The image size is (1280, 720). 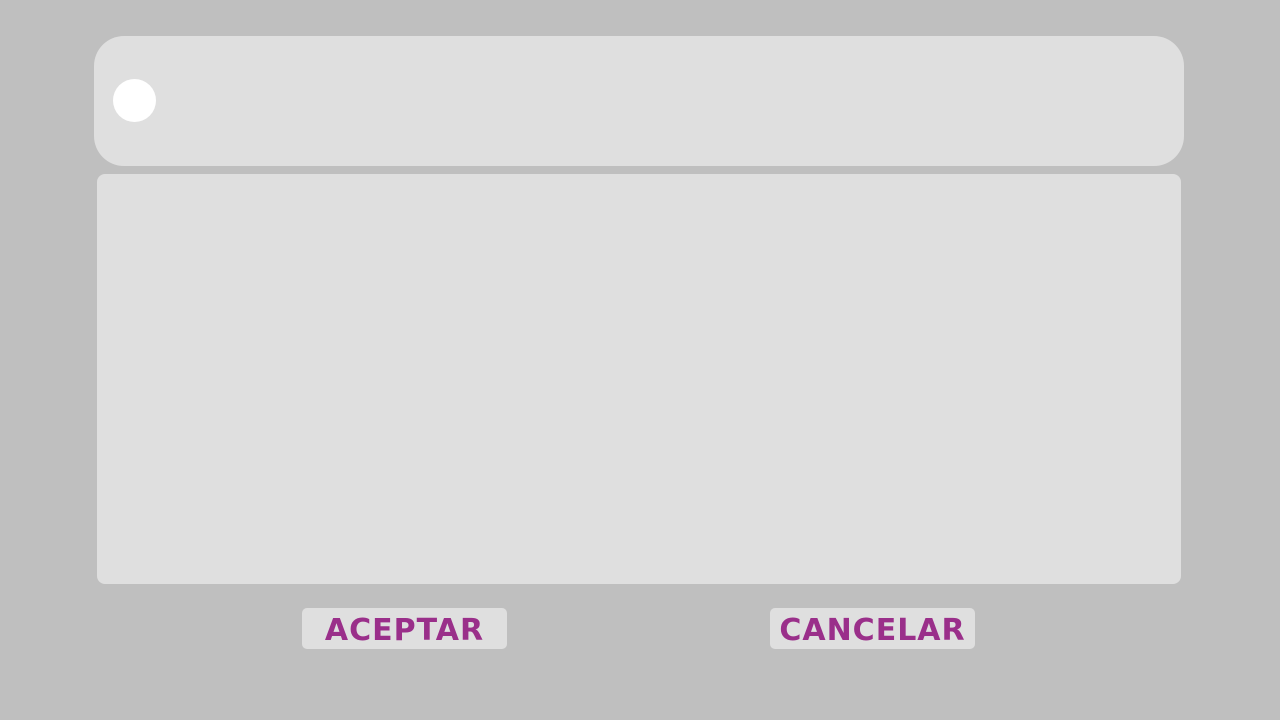 What do you see at coordinates (404, 628) in the screenshot?
I see `accept-button: ACEPTAR` at bounding box center [404, 628].